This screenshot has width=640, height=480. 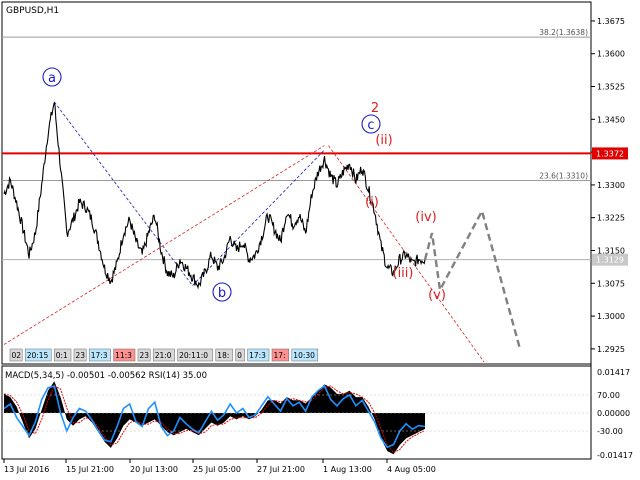 I want to click on price-tick-label: 1.3000, so click(x=611, y=316).